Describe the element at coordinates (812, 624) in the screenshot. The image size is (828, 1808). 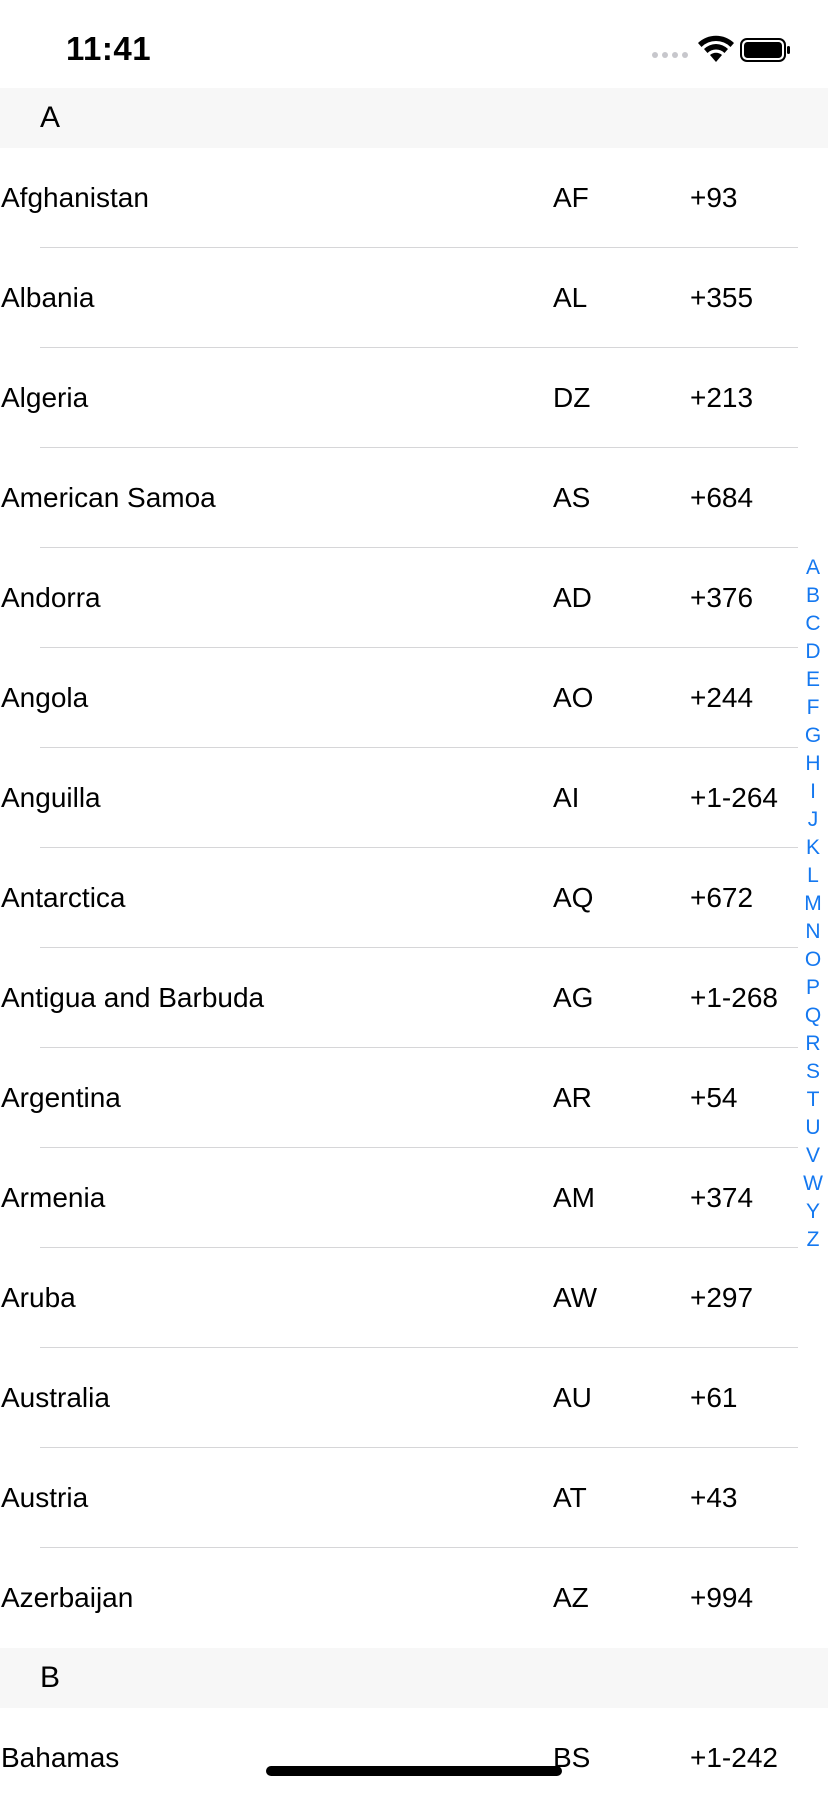
I see `index-letter-c: C` at that location.